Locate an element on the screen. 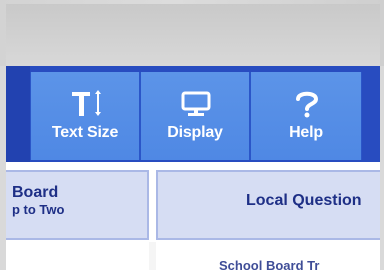 The width and height of the screenshot is (384, 270). card-subtitle: p to Two is located at coordinates (38, 209).